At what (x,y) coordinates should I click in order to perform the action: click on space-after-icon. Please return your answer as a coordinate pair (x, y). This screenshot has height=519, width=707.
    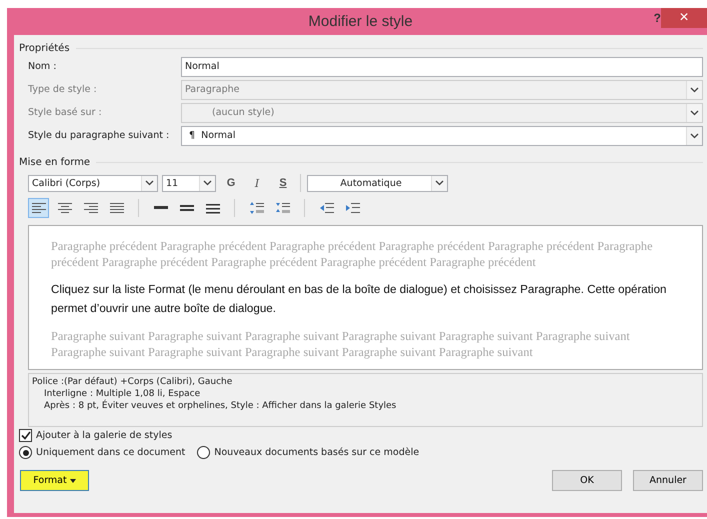
    Looking at the image, I should click on (283, 208).